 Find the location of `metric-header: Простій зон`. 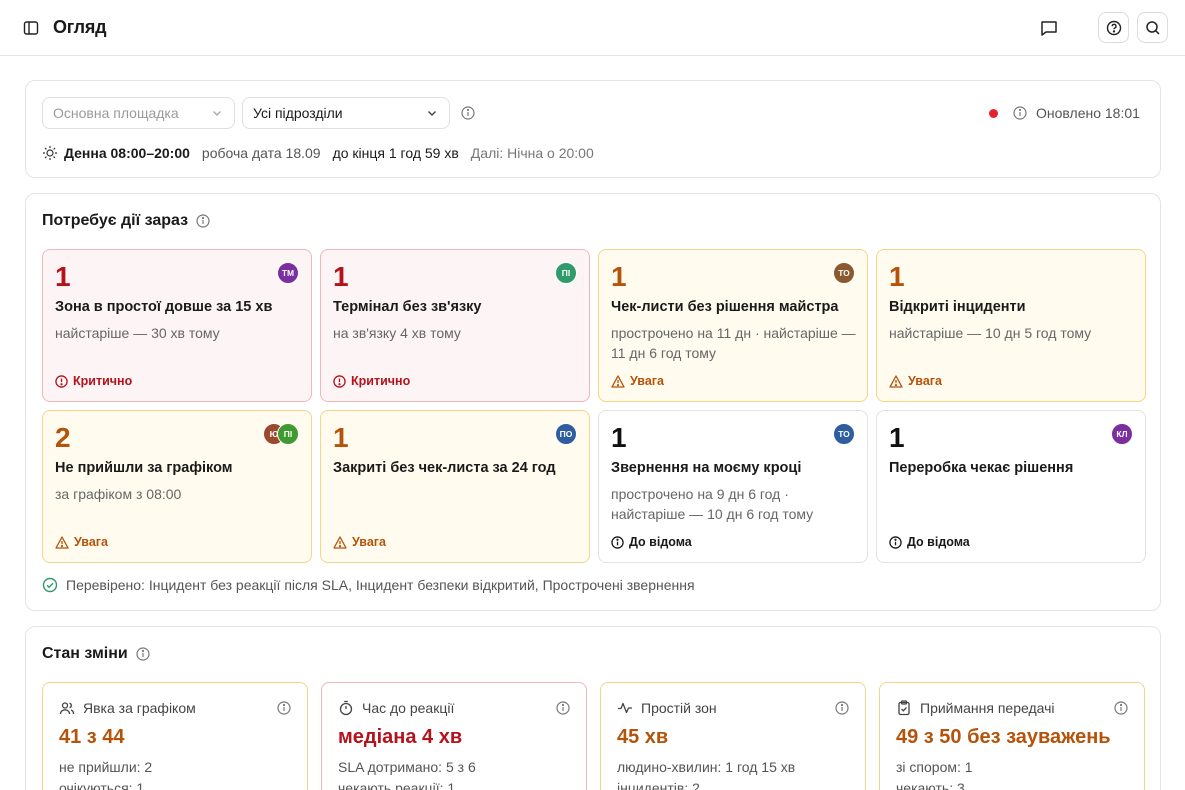

metric-header: Простій зон is located at coordinates (667, 708).